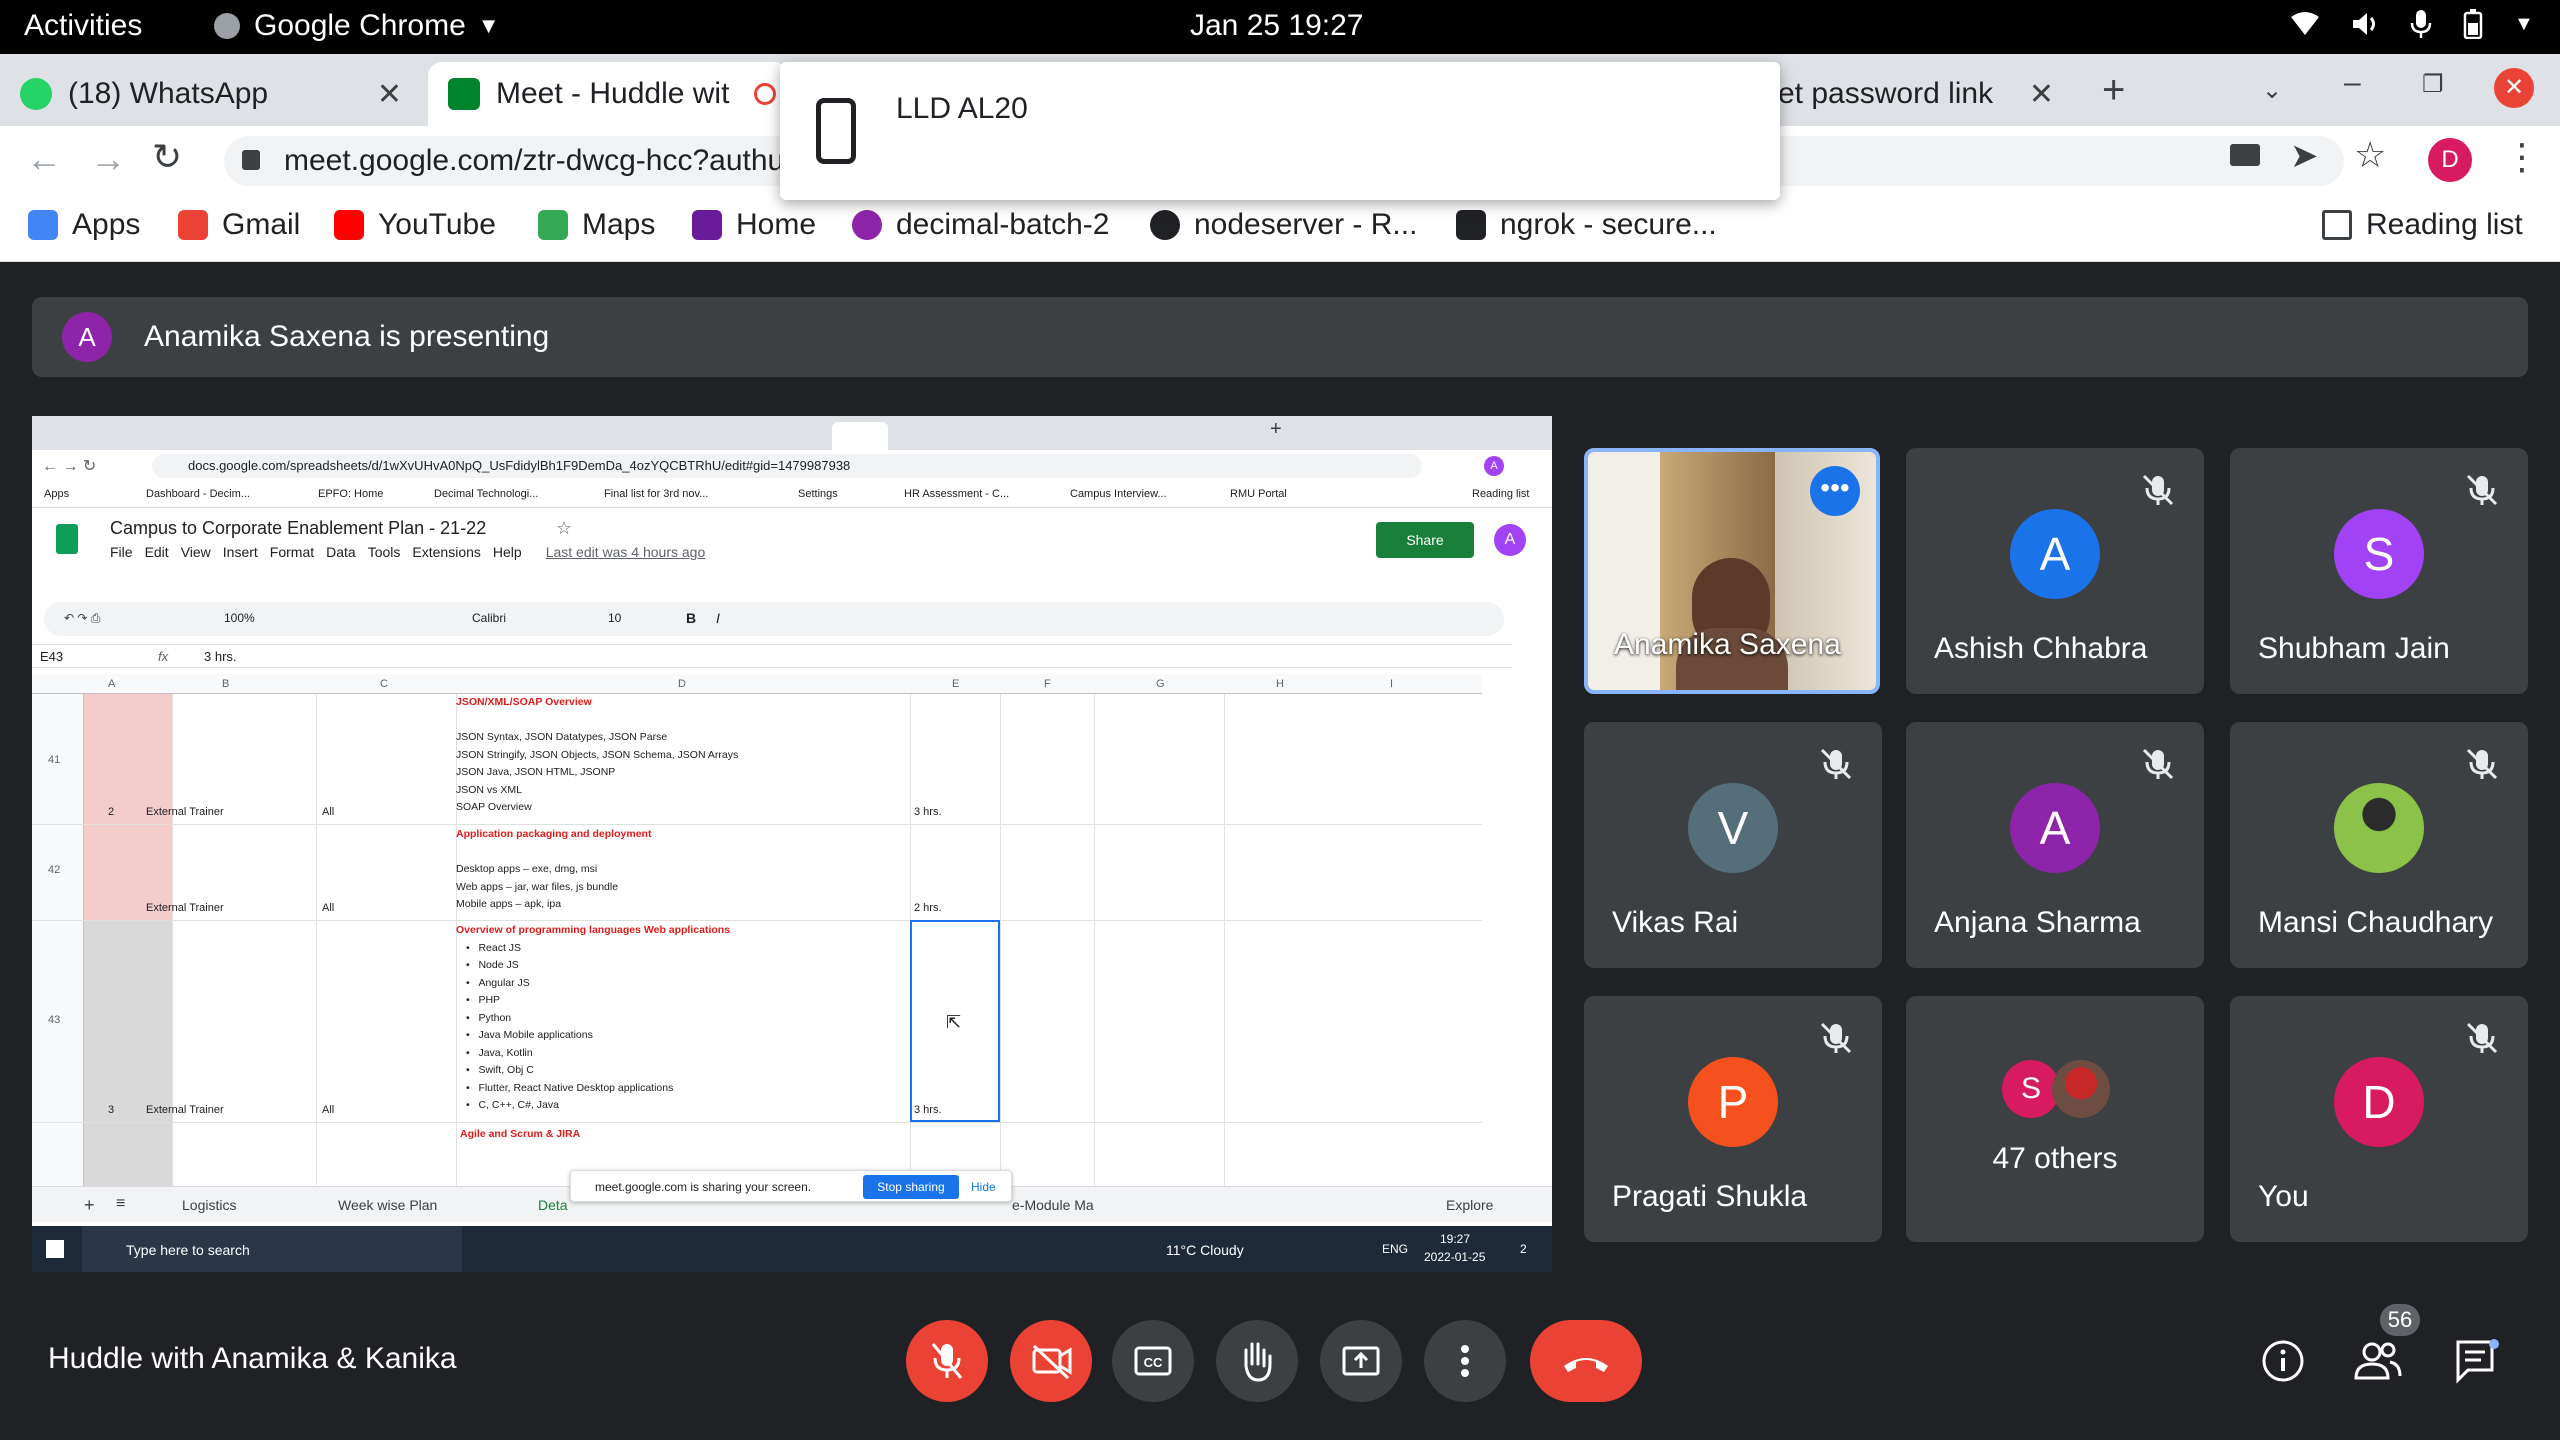  I want to click on sheet-tab: Logistics, so click(209, 1205).